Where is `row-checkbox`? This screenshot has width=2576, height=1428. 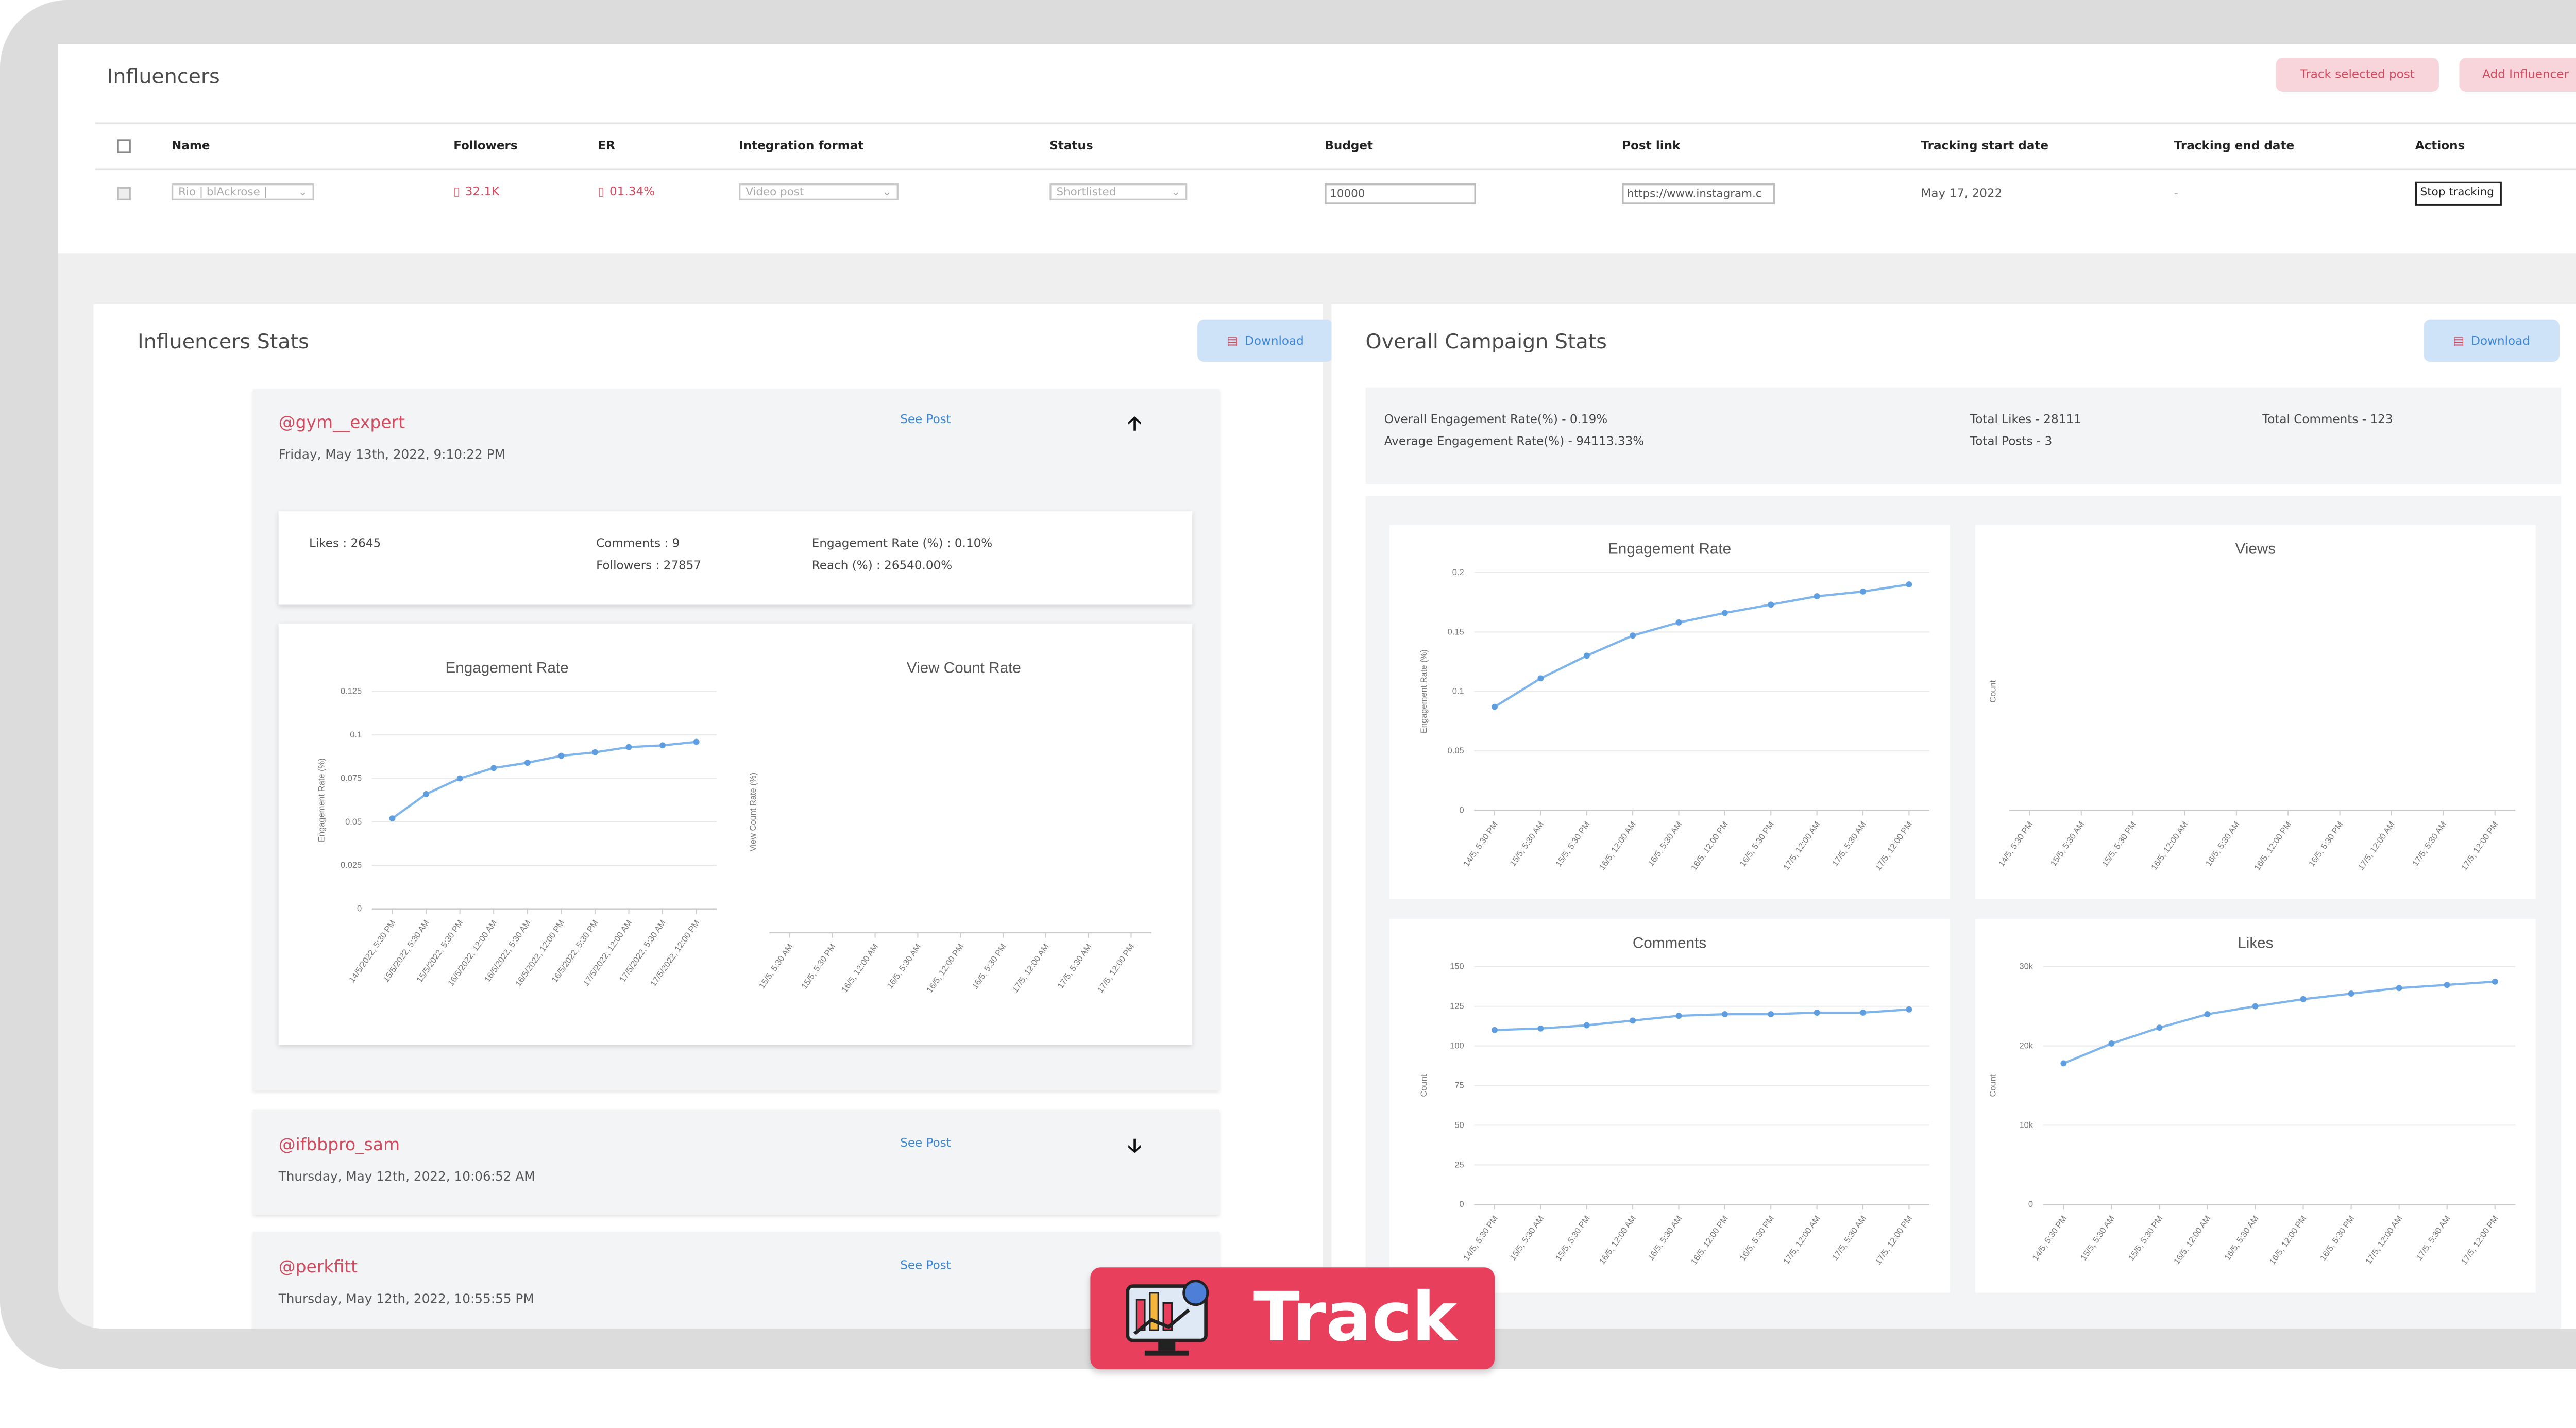
row-checkbox is located at coordinates (124, 193).